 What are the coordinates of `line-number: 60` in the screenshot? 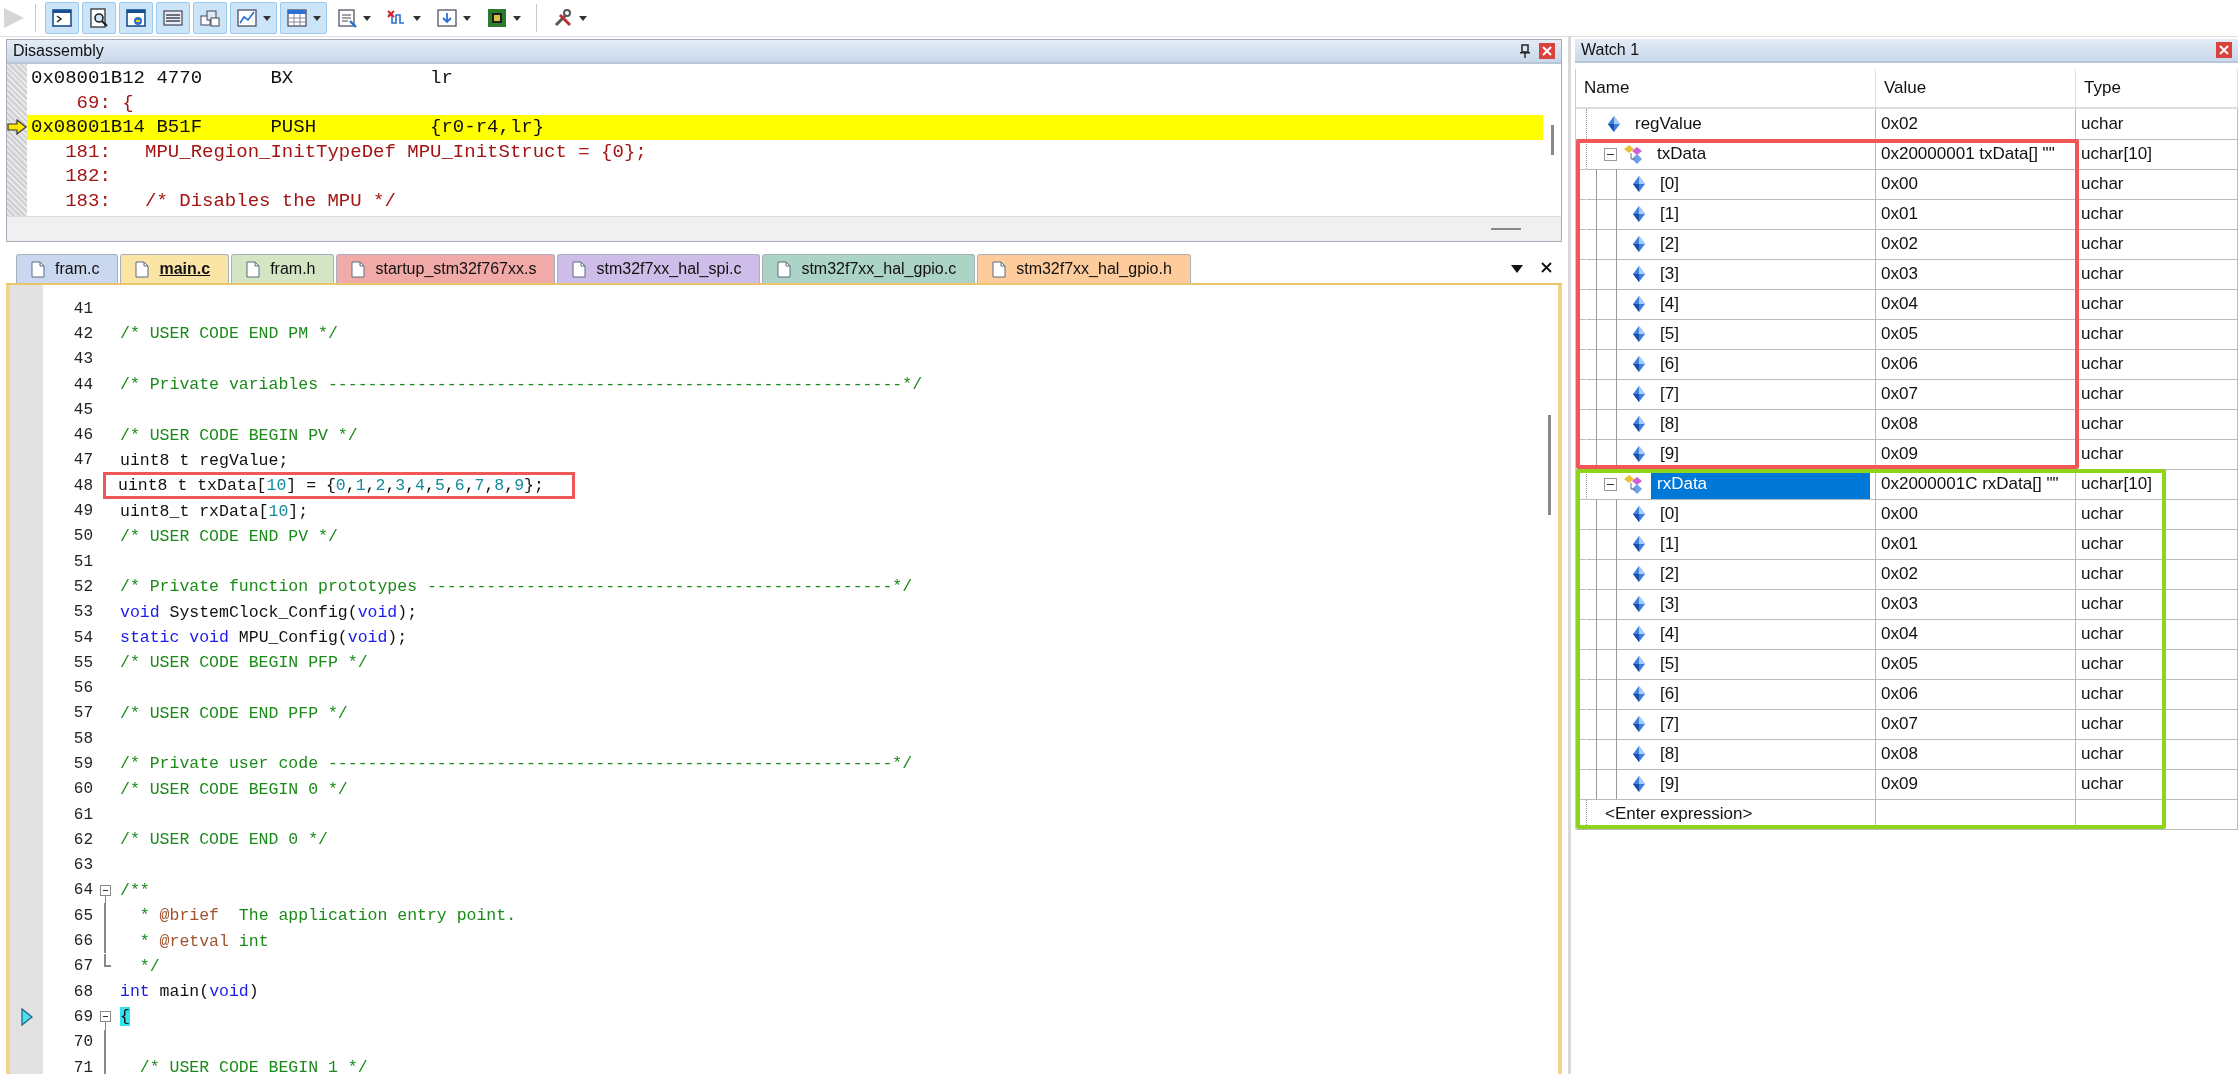 It's located at (82, 789).